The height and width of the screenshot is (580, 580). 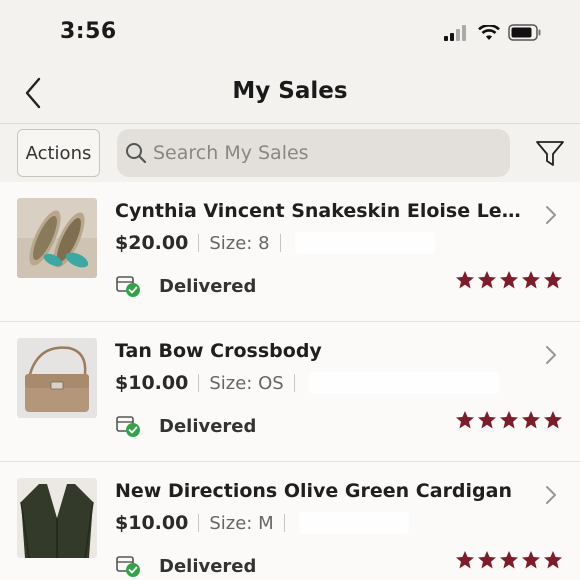 I want to click on item-title: Tan Bow Crossbody, so click(x=218, y=351).